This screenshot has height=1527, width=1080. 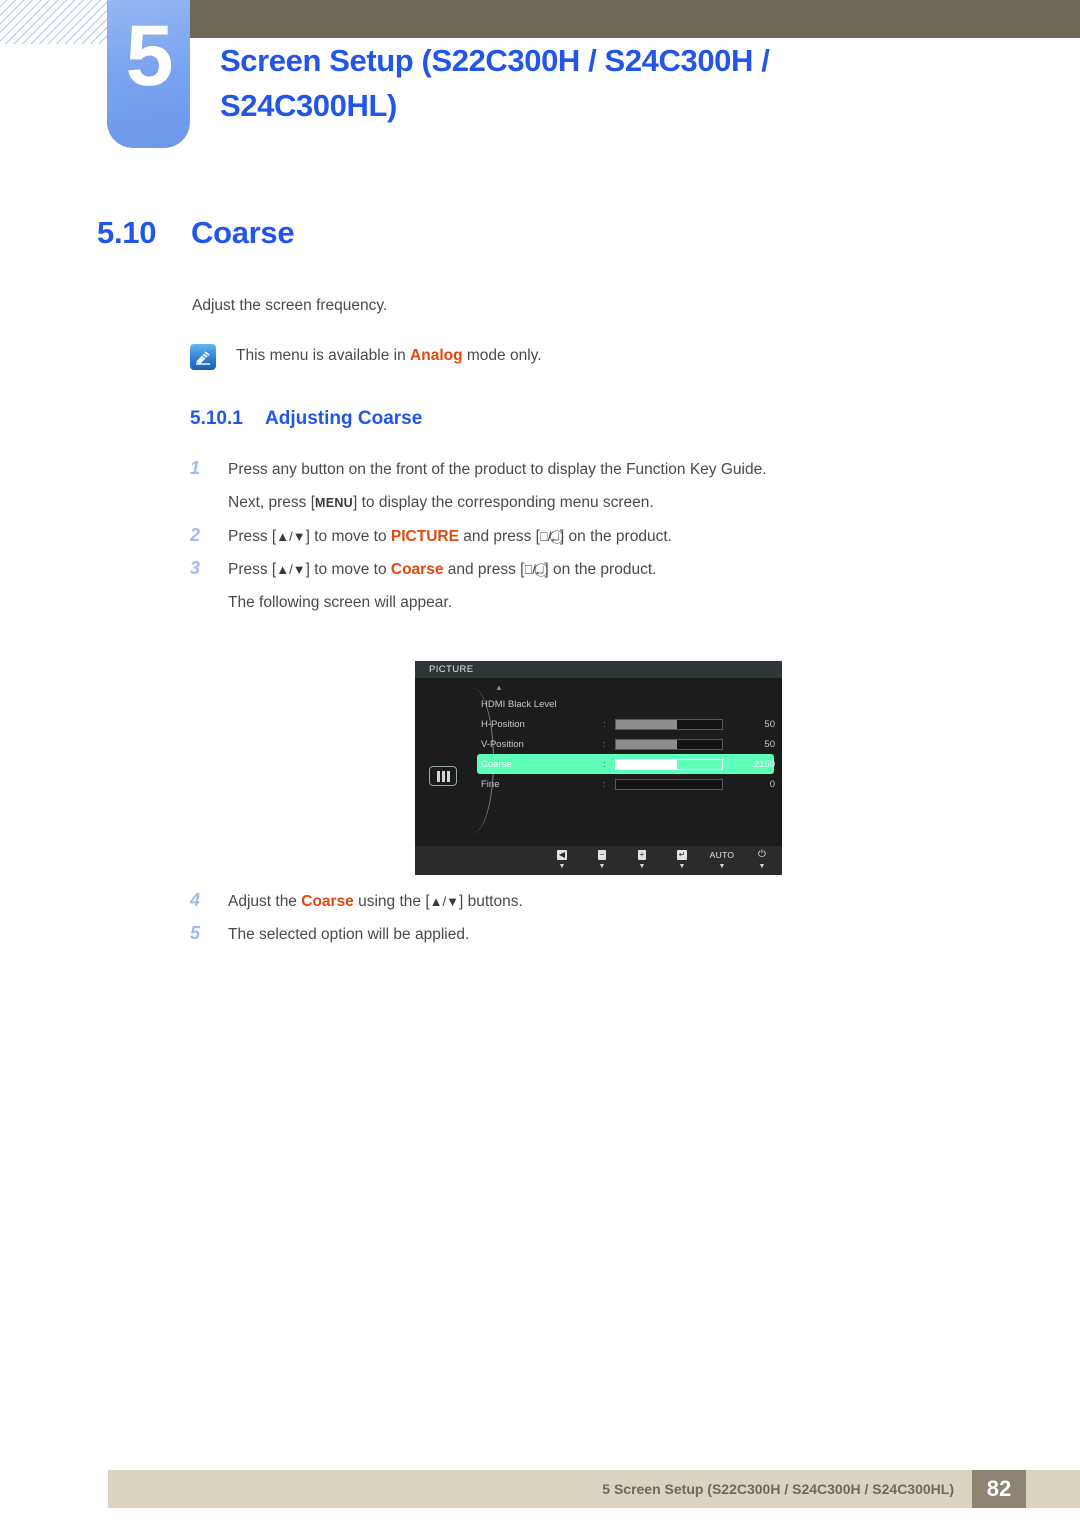 I want to click on back-arrow-icon: ◀ ▼, so click(x=562, y=860).